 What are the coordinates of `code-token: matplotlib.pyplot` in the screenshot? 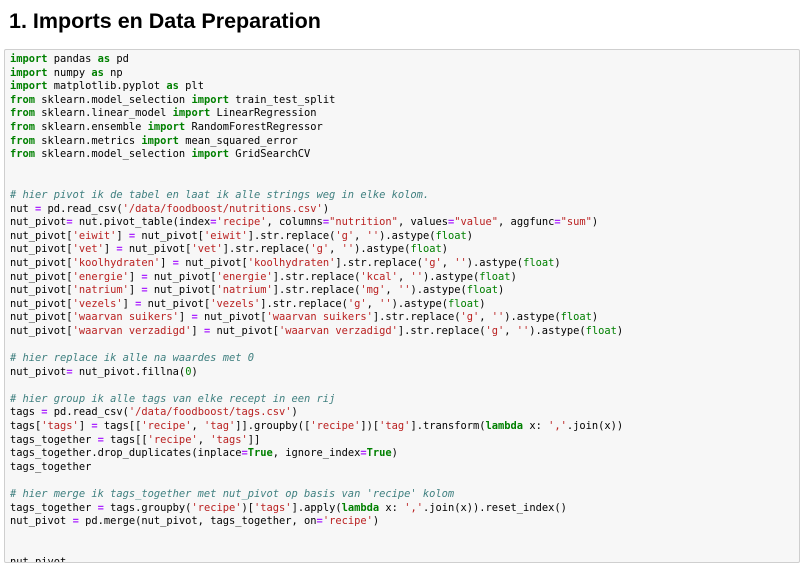 It's located at (107, 86).